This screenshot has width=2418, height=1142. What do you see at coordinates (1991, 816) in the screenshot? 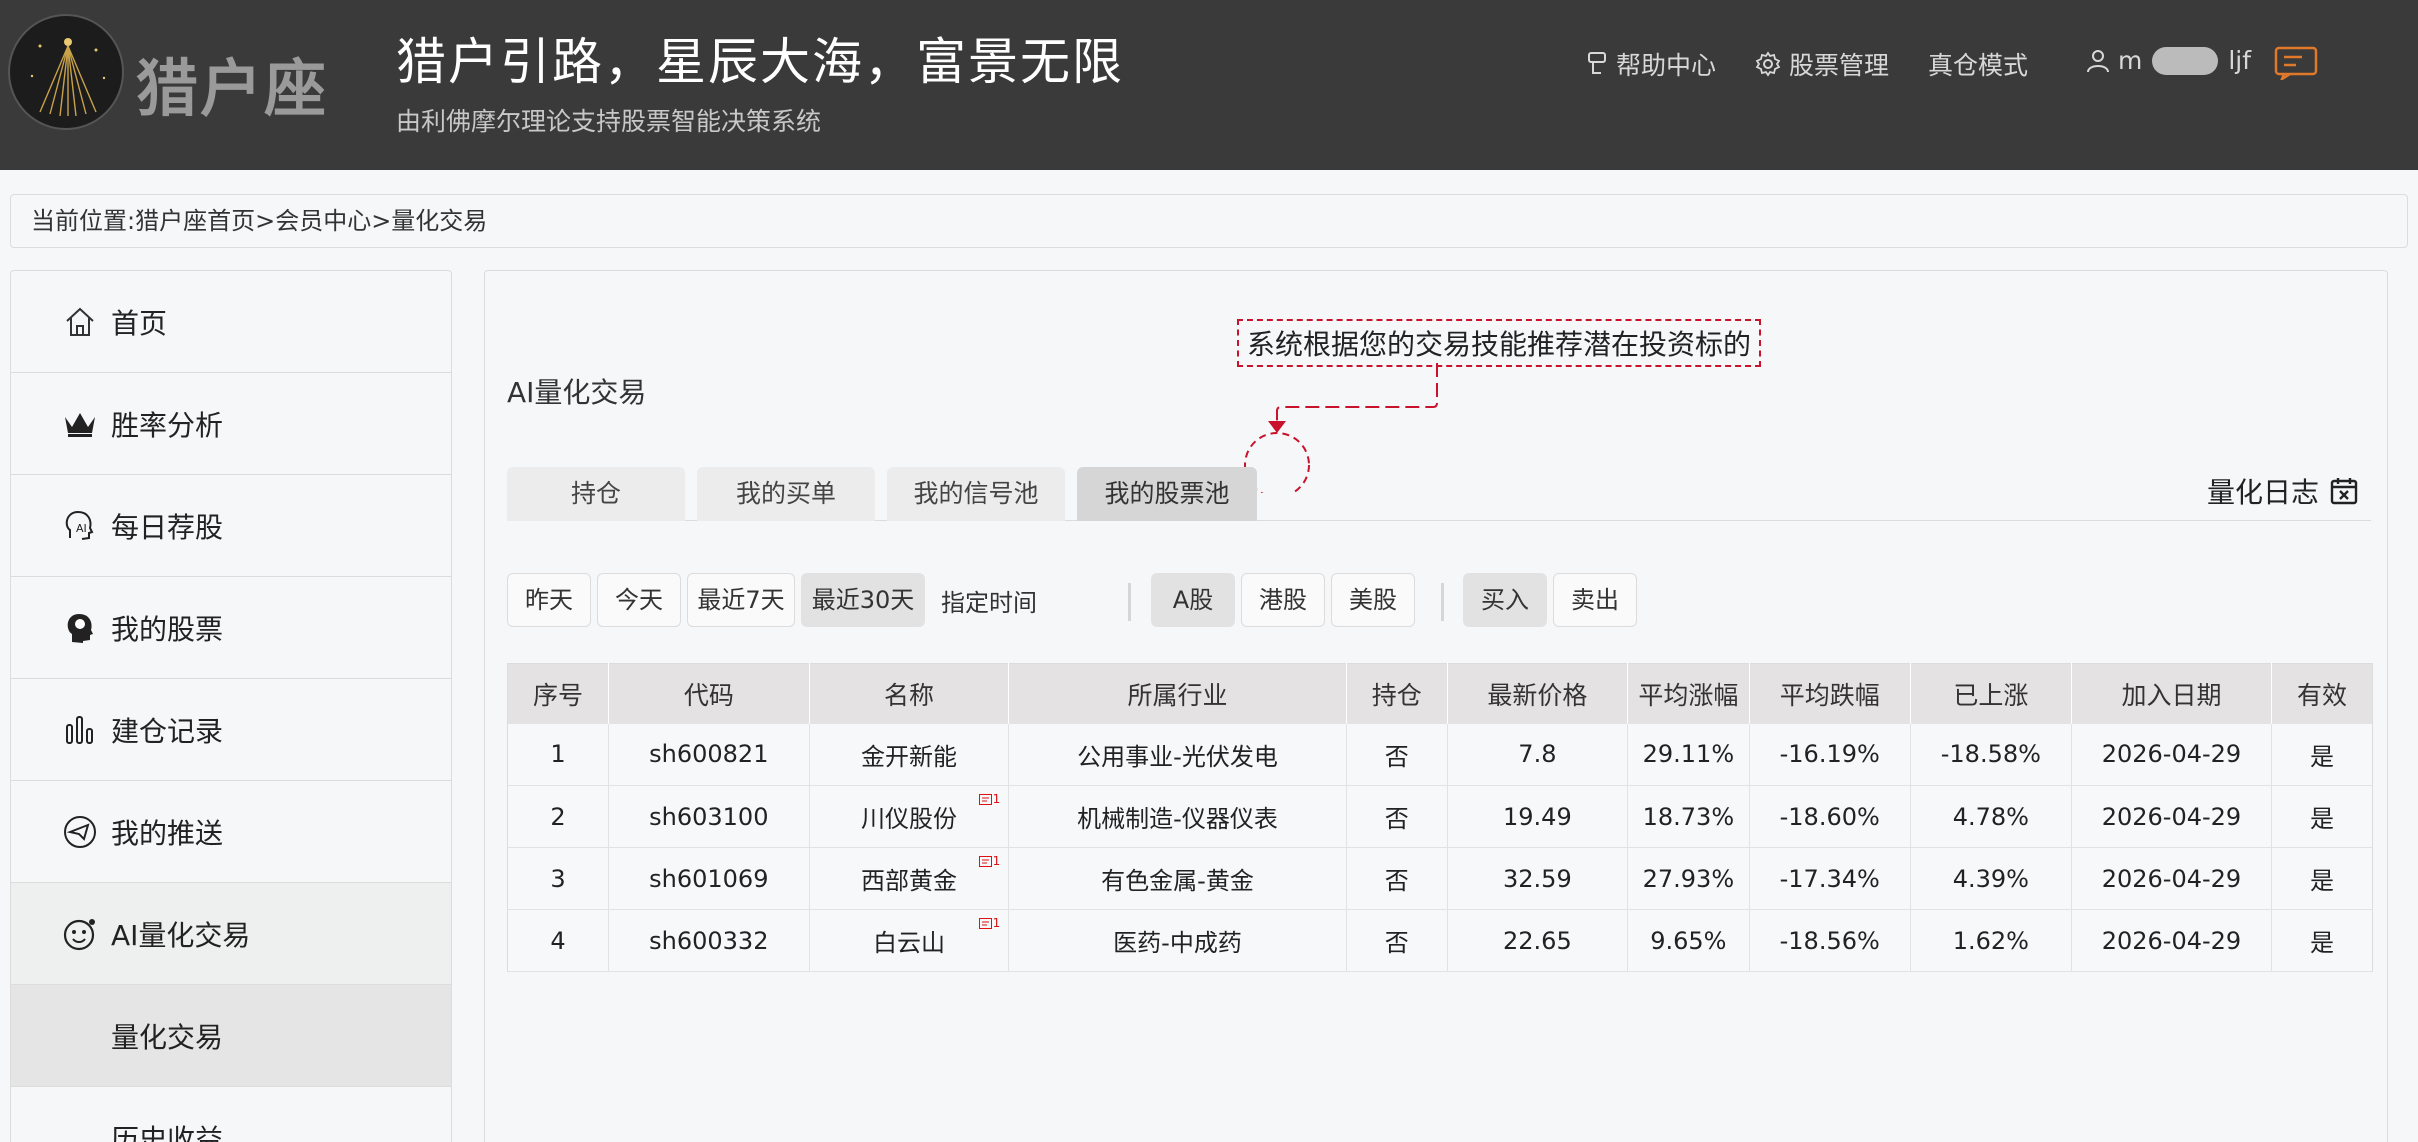
I see `cell-risen: 4.78%` at bounding box center [1991, 816].